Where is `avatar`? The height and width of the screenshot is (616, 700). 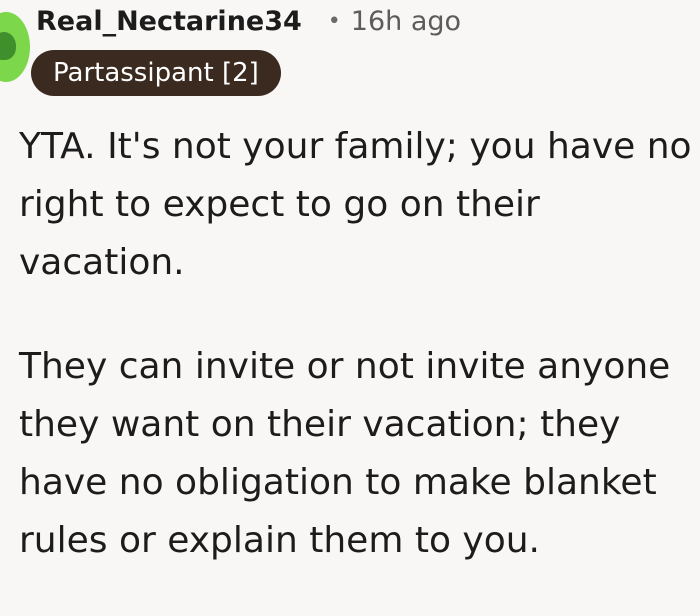
avatar is located at coordinates (15, 47).